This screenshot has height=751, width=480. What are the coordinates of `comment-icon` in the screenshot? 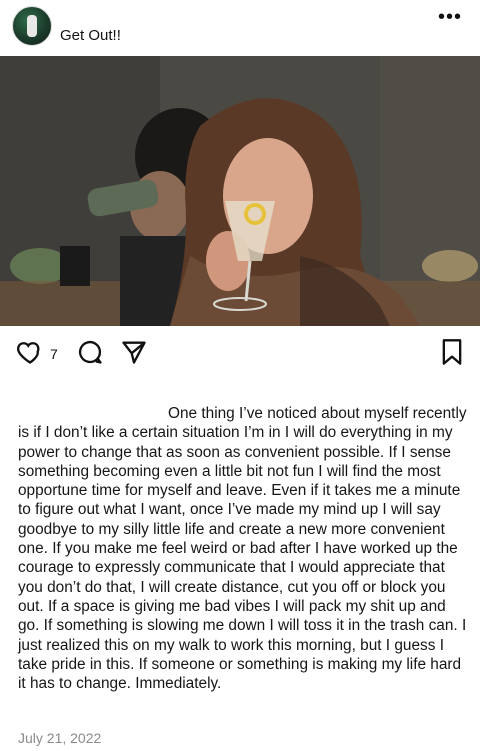 It's located at (90, 354).